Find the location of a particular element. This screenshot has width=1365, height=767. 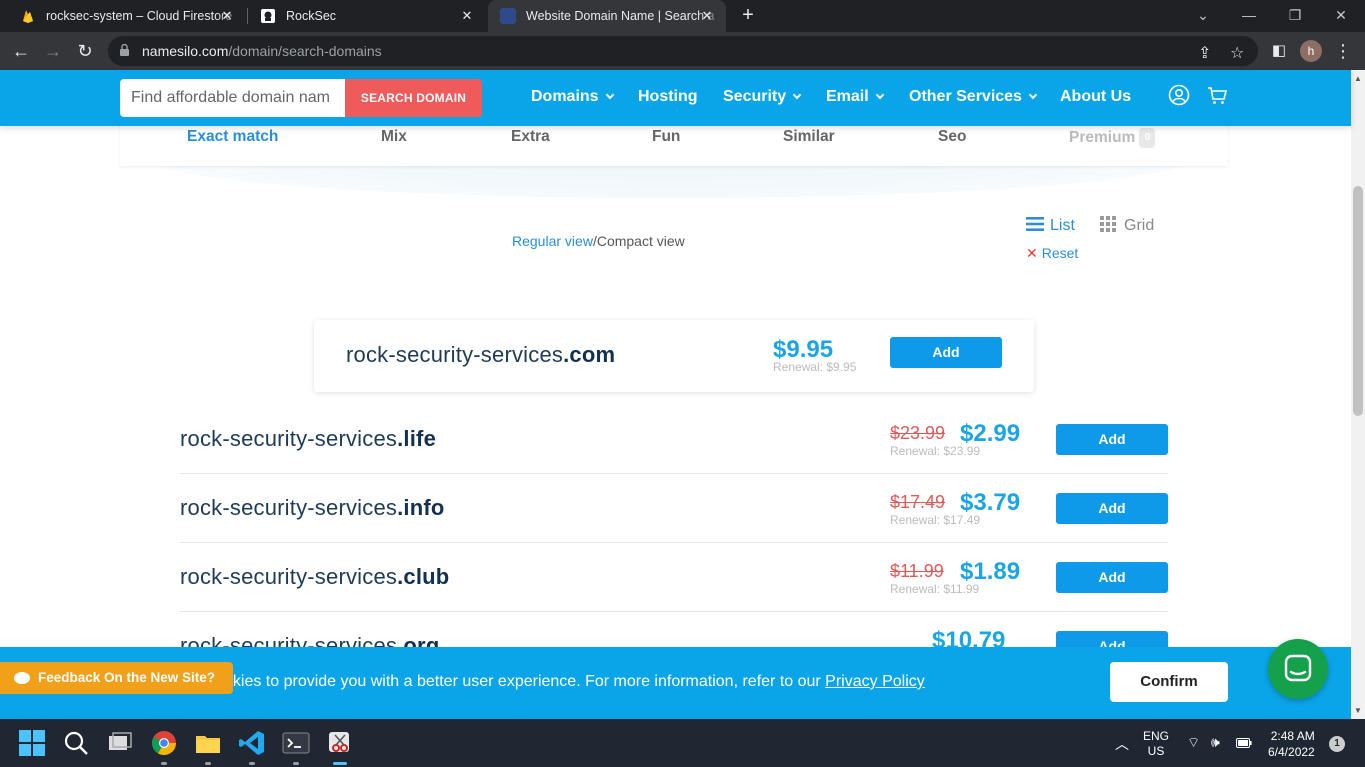

nav-domains: Domains is located at coordinates (572, 97).